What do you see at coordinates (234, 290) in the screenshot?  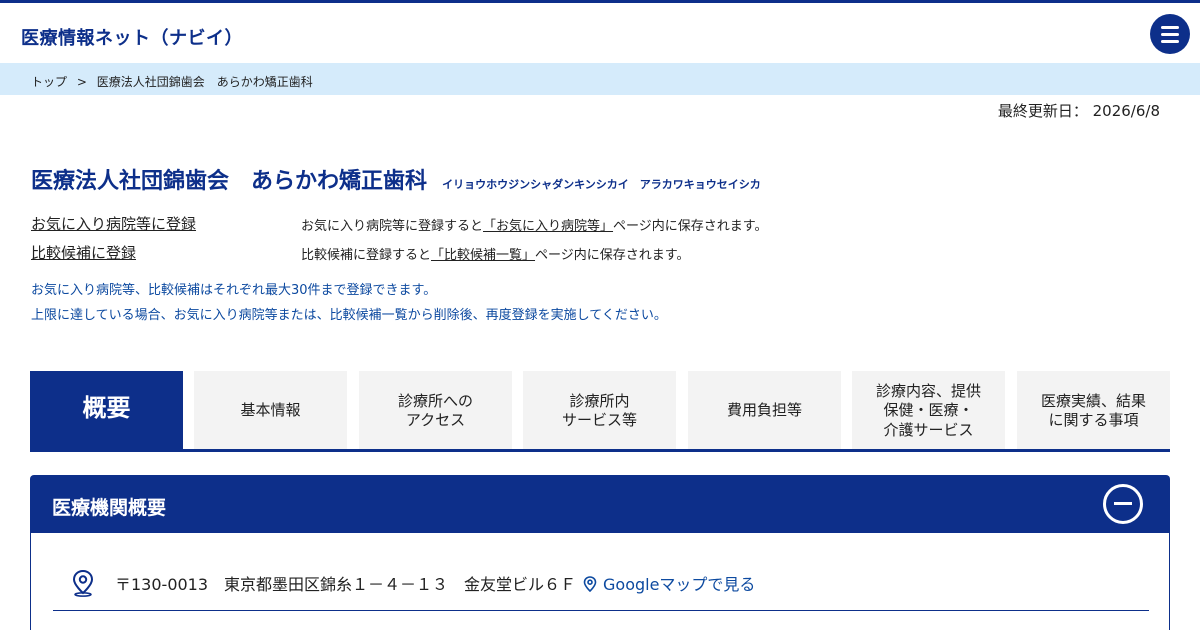 I see `limit-note: お気に入り病院等、比較候補はそれぞれ最大30件まで登録できます。` at bounding box center [234, 290].